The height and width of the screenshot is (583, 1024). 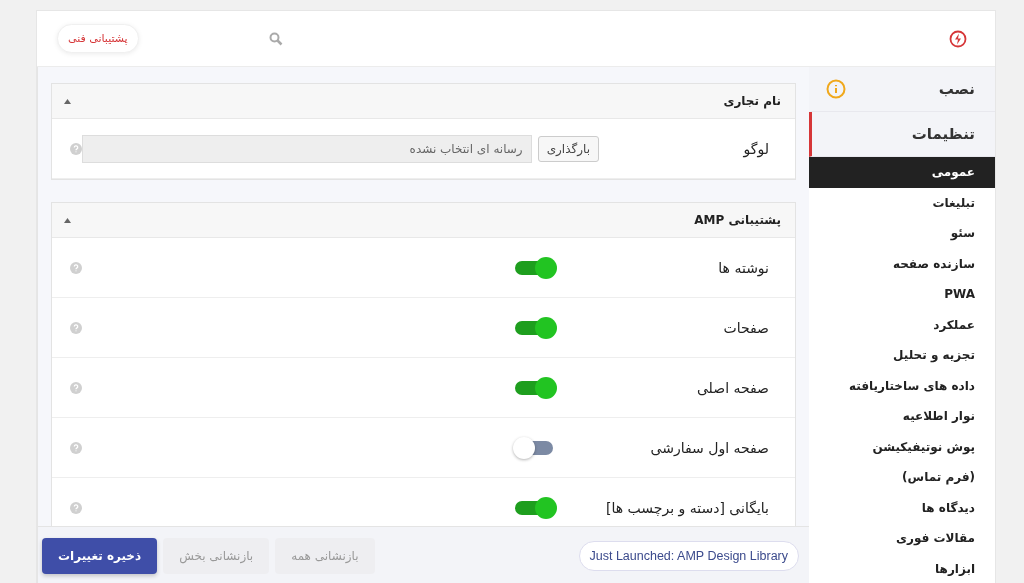 I want to click on sidebar-section: نصب, so click(x=902, y=89).